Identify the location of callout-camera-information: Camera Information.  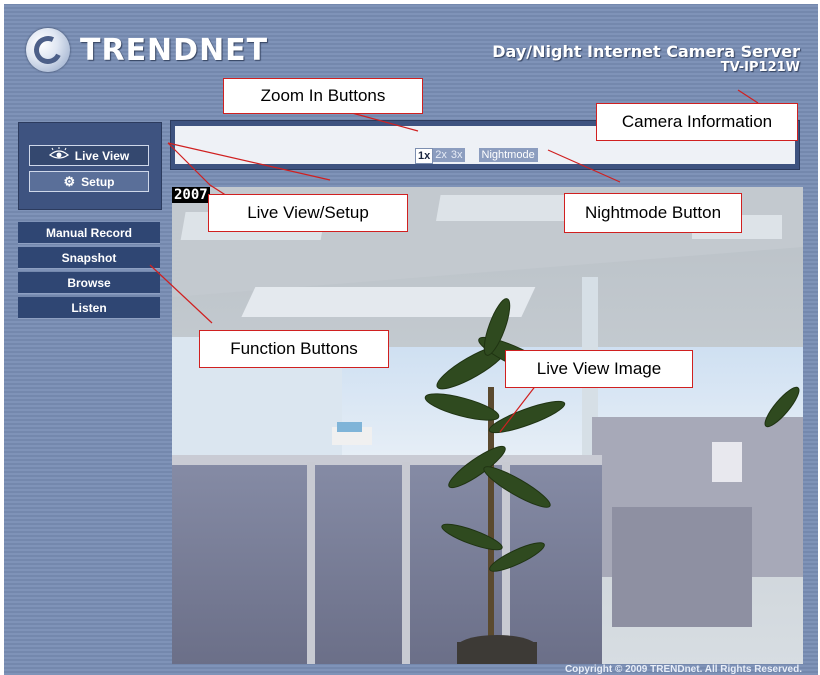
(697, 122).